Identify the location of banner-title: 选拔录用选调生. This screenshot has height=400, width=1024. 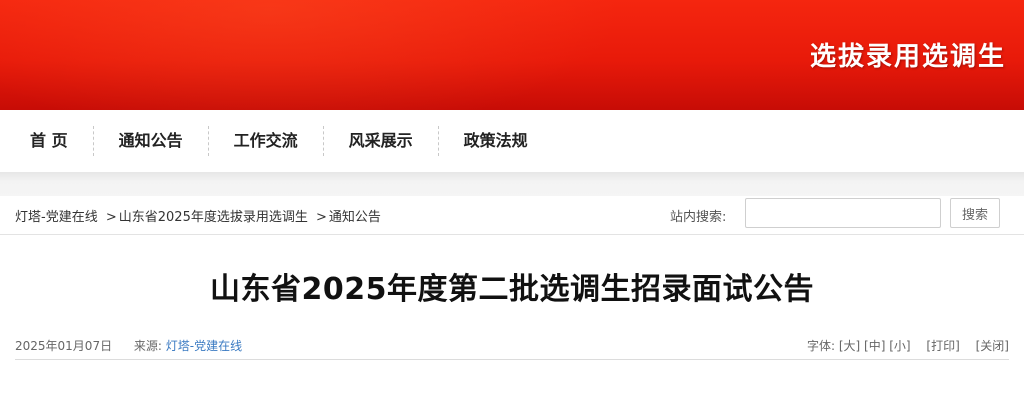
(907, 57).